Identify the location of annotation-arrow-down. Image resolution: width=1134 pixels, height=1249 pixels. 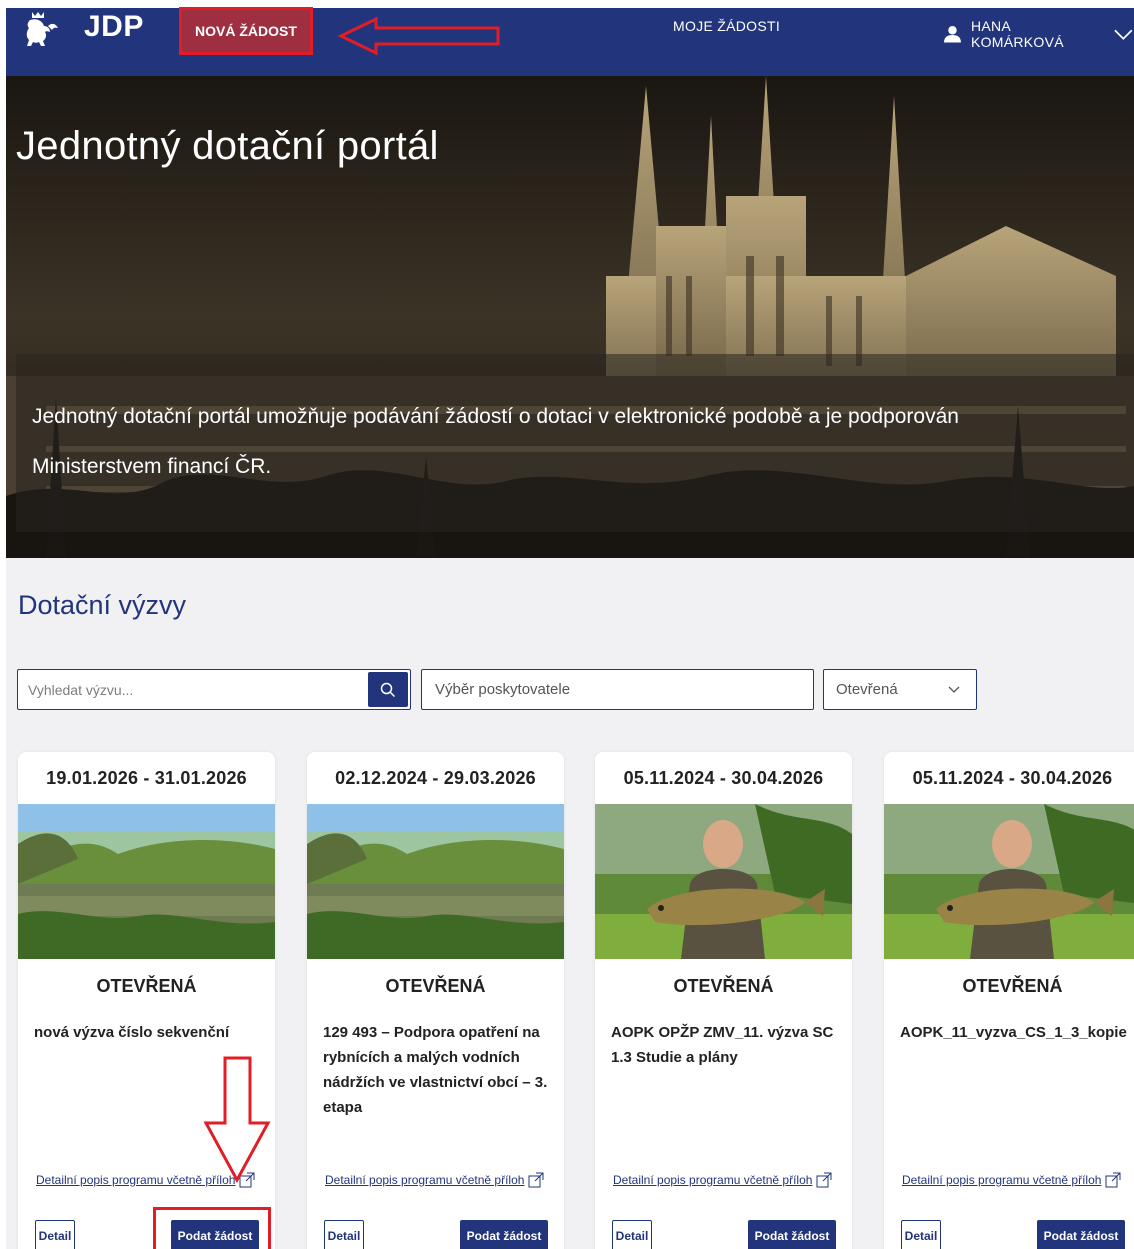
(237, 1120).